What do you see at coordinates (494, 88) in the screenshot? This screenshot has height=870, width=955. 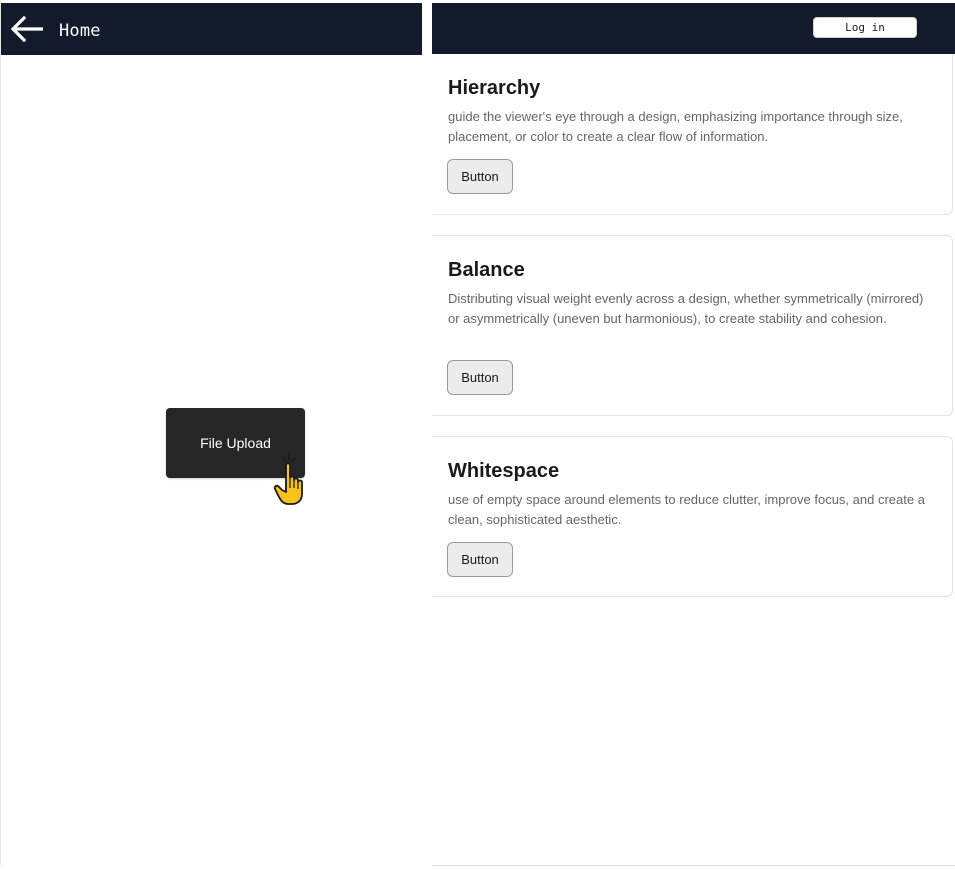 I see `card-title: Hierarchy` at bounding box center [494, 88].